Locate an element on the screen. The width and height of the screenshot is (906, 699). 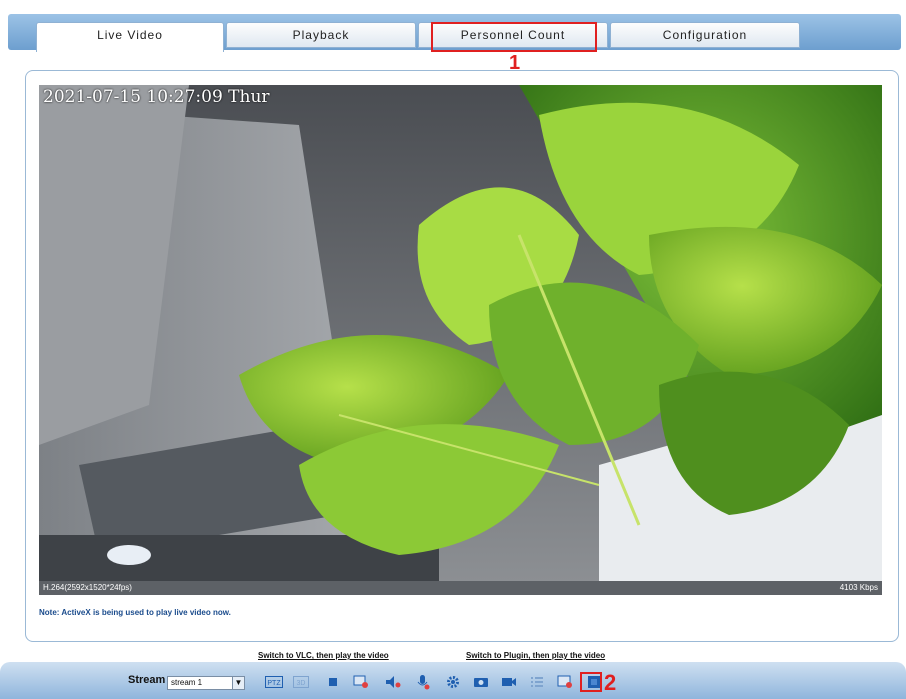
svg-text: 3D is located at coordinates (301, 683).